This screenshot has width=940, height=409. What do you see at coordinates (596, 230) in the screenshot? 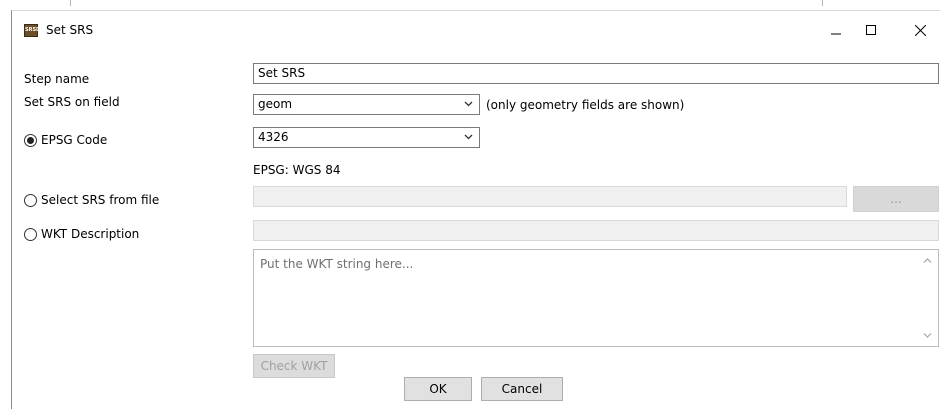
I see `wkt-name-input` at bounding box center [596, 230].